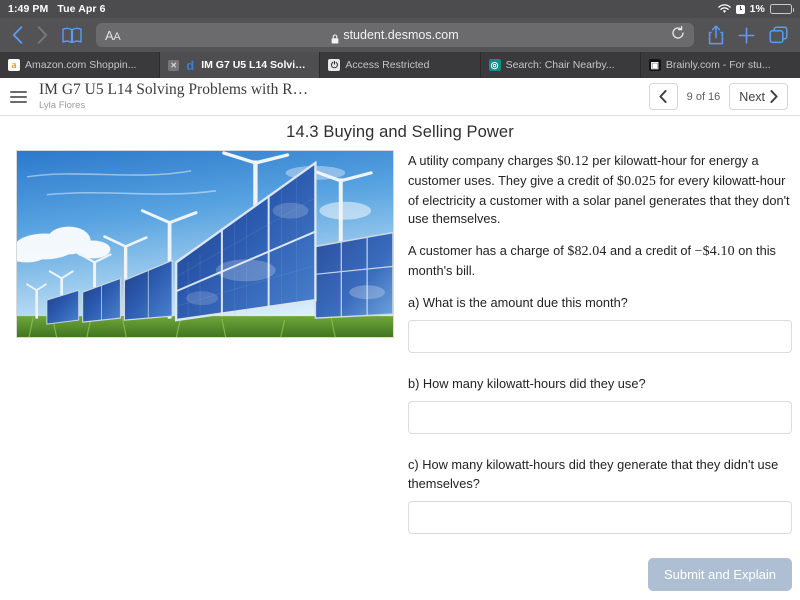  What do you see at coordinates (113, 35) in the screenshot?
I see `text-size-button: AA` at bounding box center [113, 35].